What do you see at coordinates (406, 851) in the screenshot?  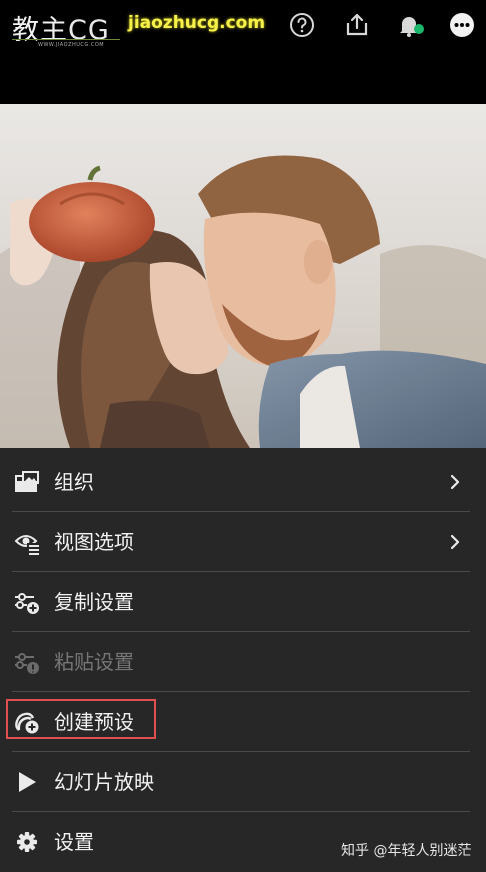 I see `zhihu-watermark: 知乎 @年轻人别迷茫` at bounding box center [406, 851].